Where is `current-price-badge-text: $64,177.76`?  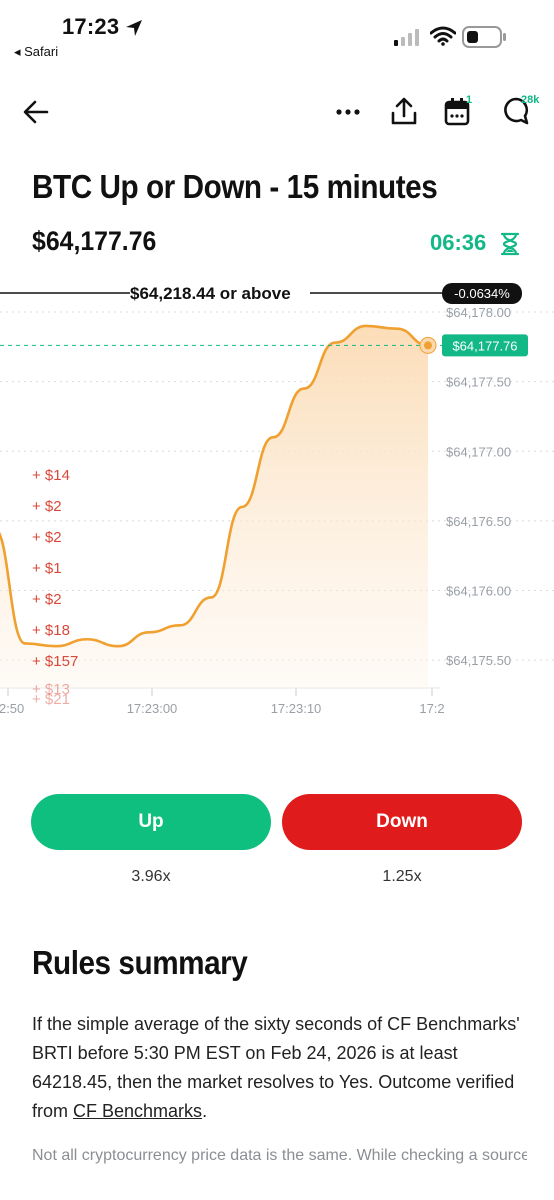 current-price-badge-text: $64,177.76 is located at coordinates (484, 345).